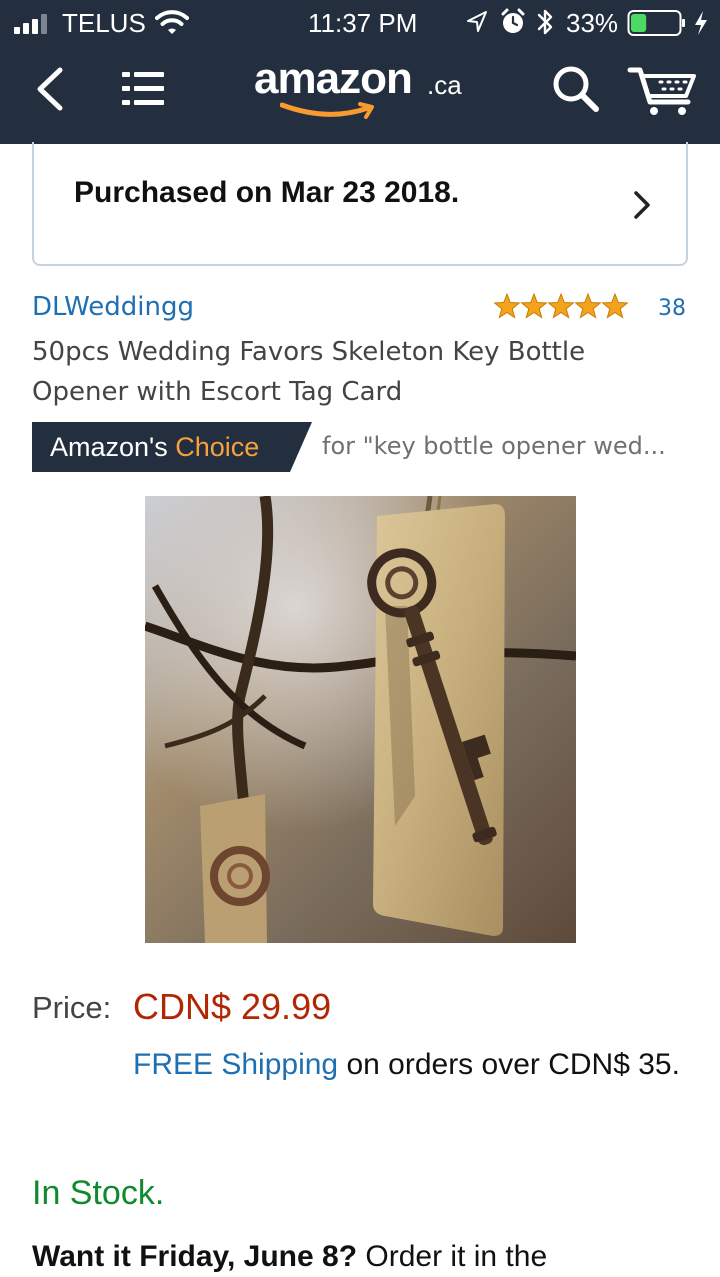  Describe the element at coordinates (113, 307) in the screenshot. I see `brand-link: DLWeddingg` at that location.